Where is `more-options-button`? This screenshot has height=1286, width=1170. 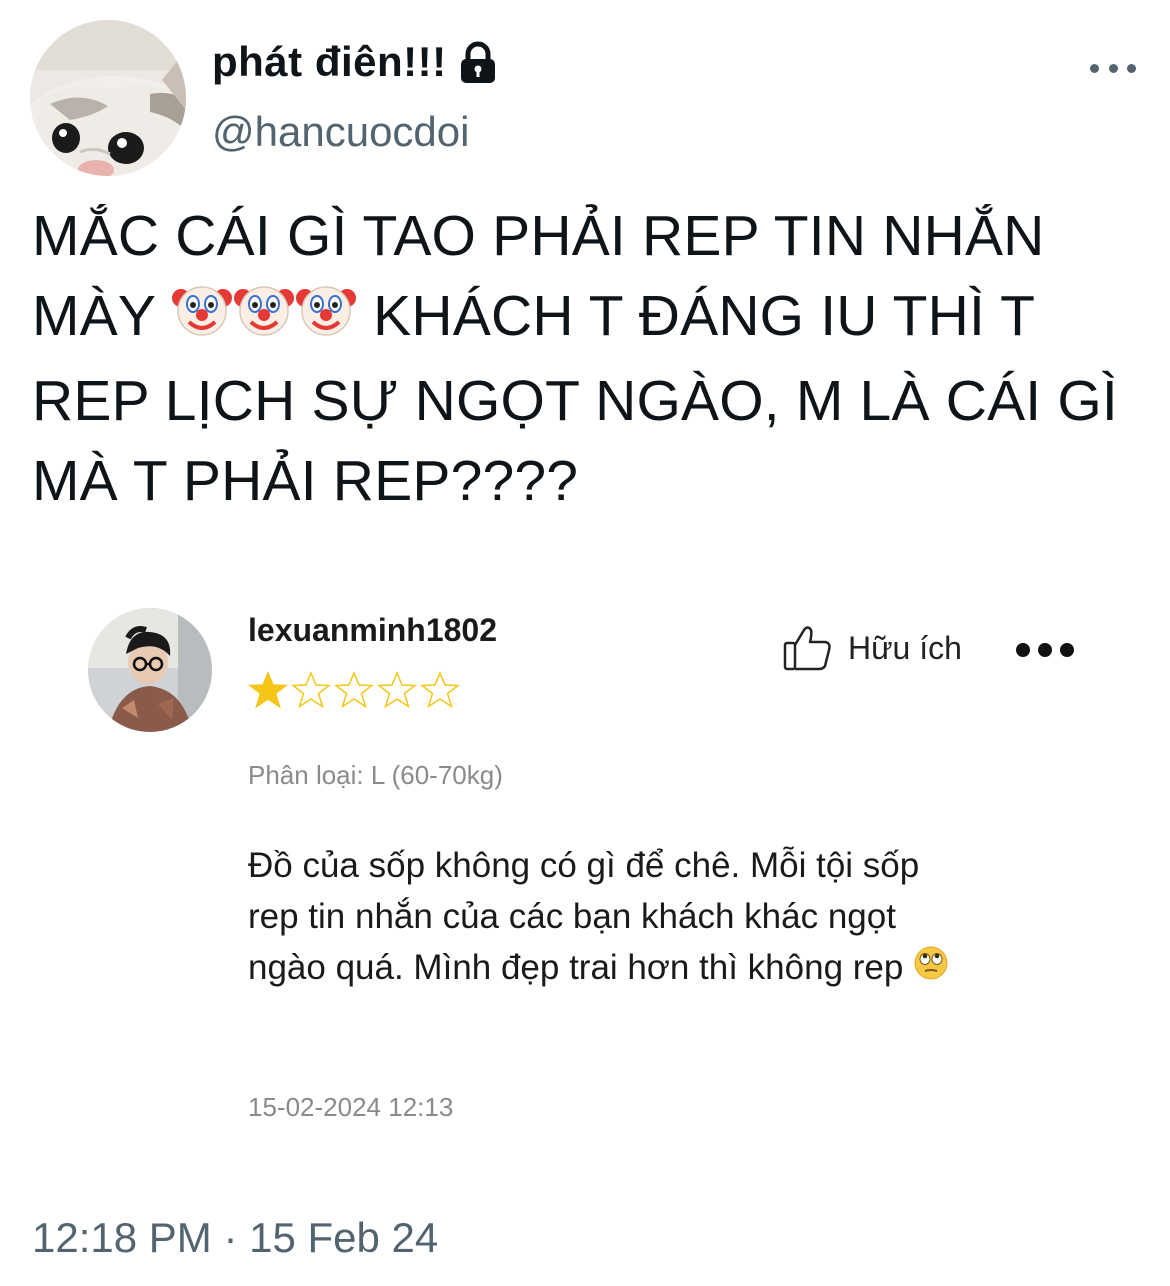 more-options-button is located at coordinates (1113, 68).